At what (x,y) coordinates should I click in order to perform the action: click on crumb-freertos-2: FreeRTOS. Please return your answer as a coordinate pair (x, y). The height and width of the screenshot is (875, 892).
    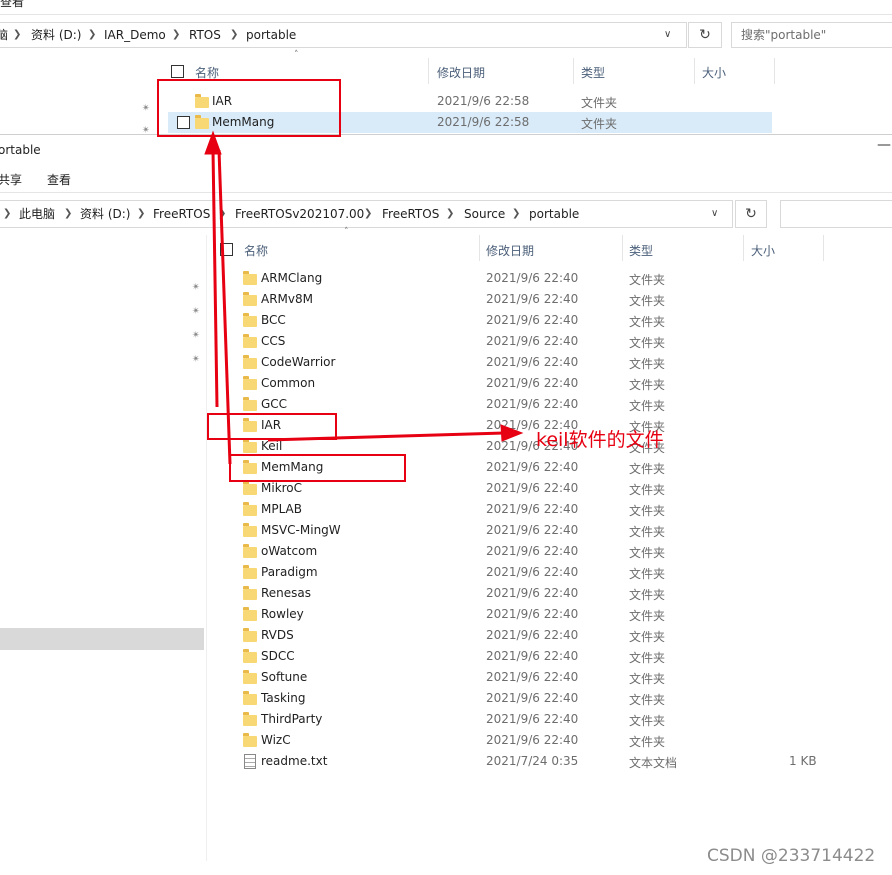
    Looking at the image, I should click on (410, 214).